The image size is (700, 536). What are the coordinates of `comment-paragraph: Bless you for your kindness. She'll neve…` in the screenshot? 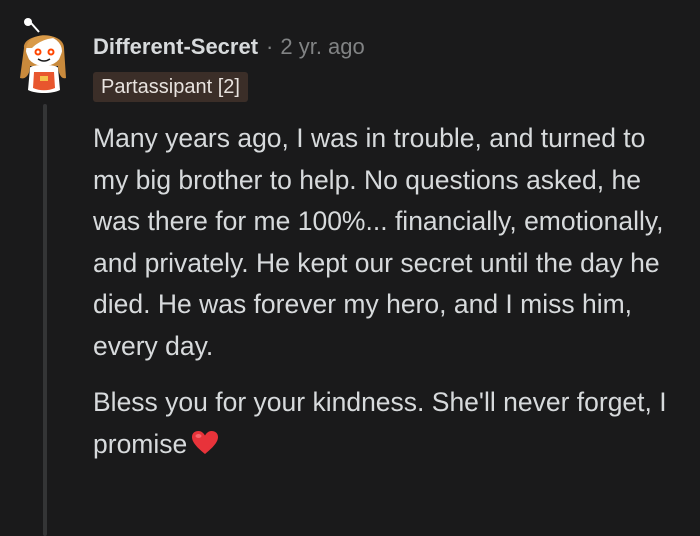 It's located at (390, 423).